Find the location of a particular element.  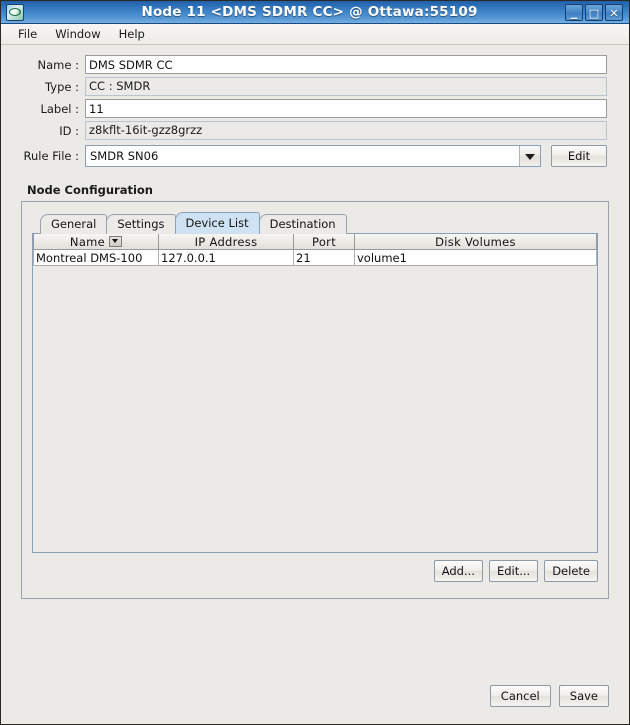

edit-rule-file-button: Edit is located at coordinates (579, 156).